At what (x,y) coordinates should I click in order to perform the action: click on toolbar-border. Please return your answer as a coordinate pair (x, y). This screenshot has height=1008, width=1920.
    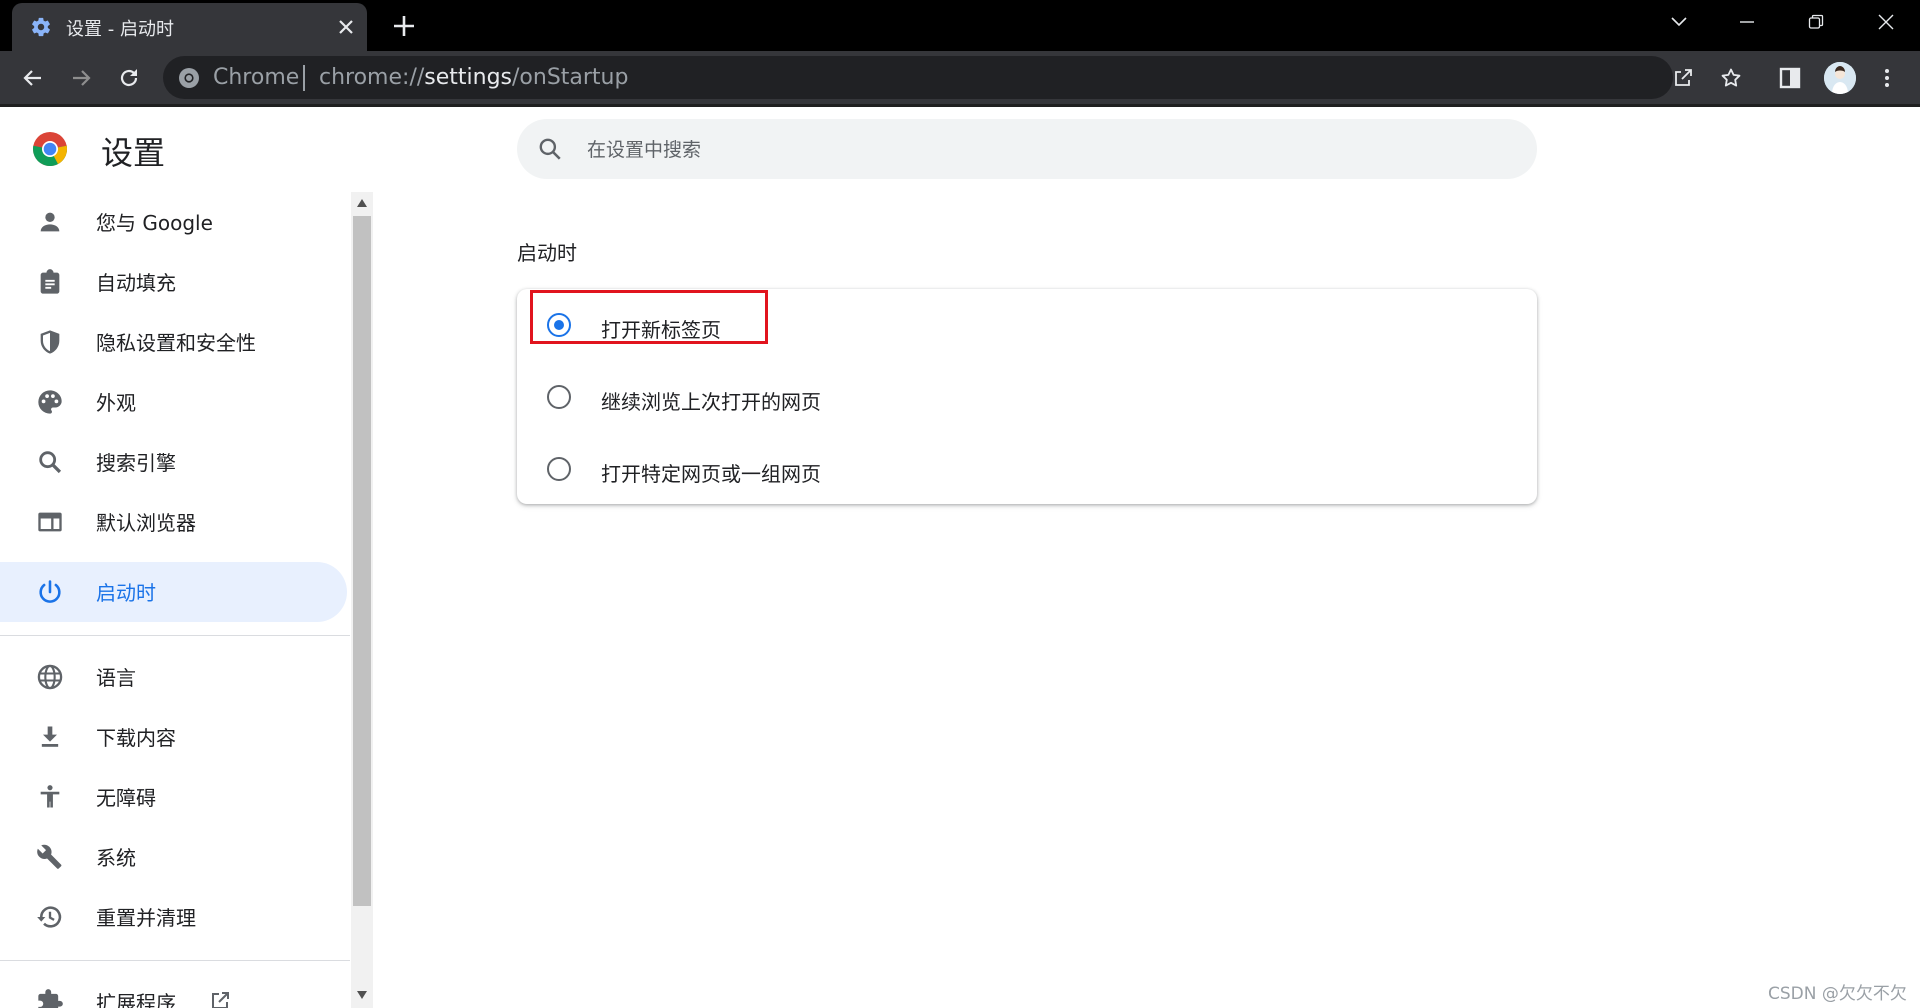
    Looking at the image, I should click on (960, 105).